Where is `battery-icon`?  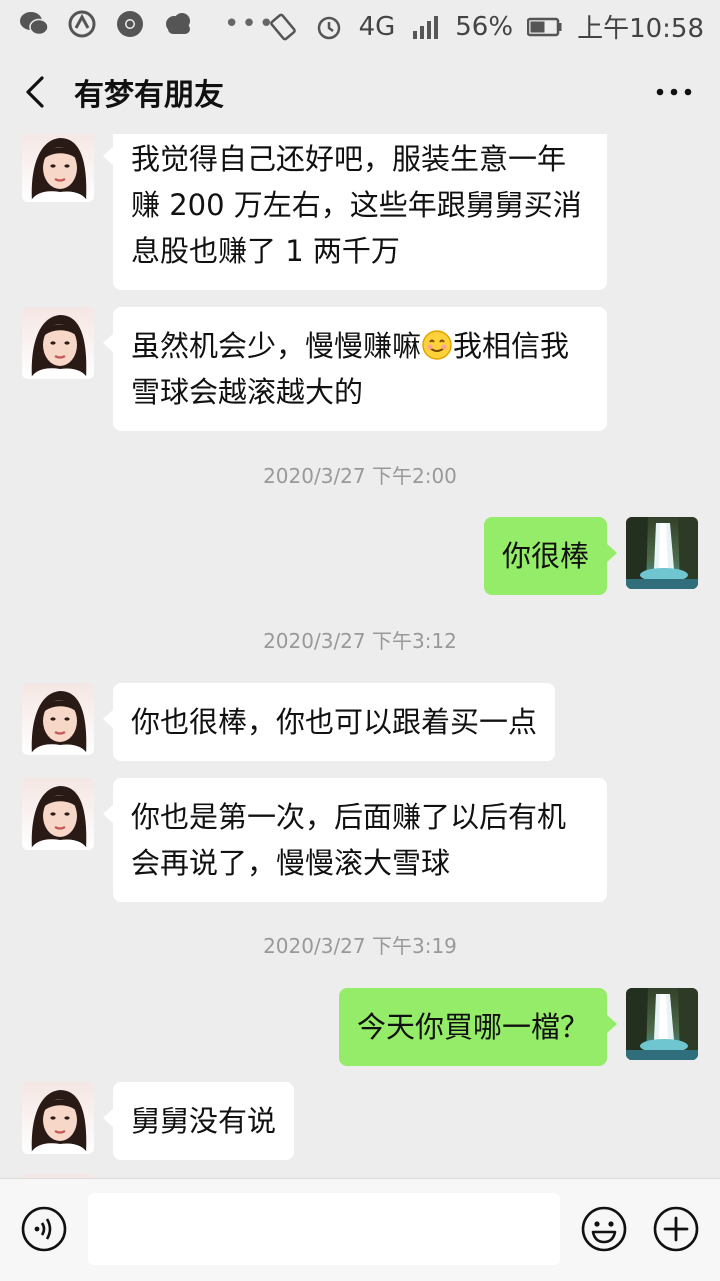 battery-icon is located at coordinates (544, 26).